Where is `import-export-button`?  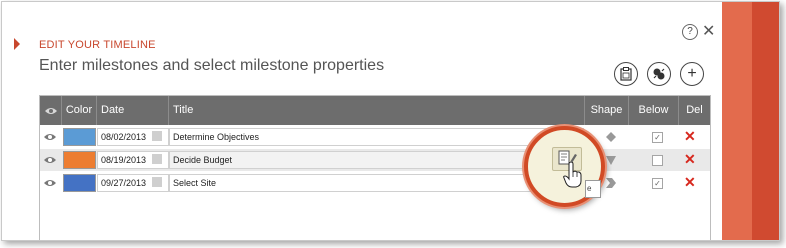
import-export-button is located at coordinates (659, 74).